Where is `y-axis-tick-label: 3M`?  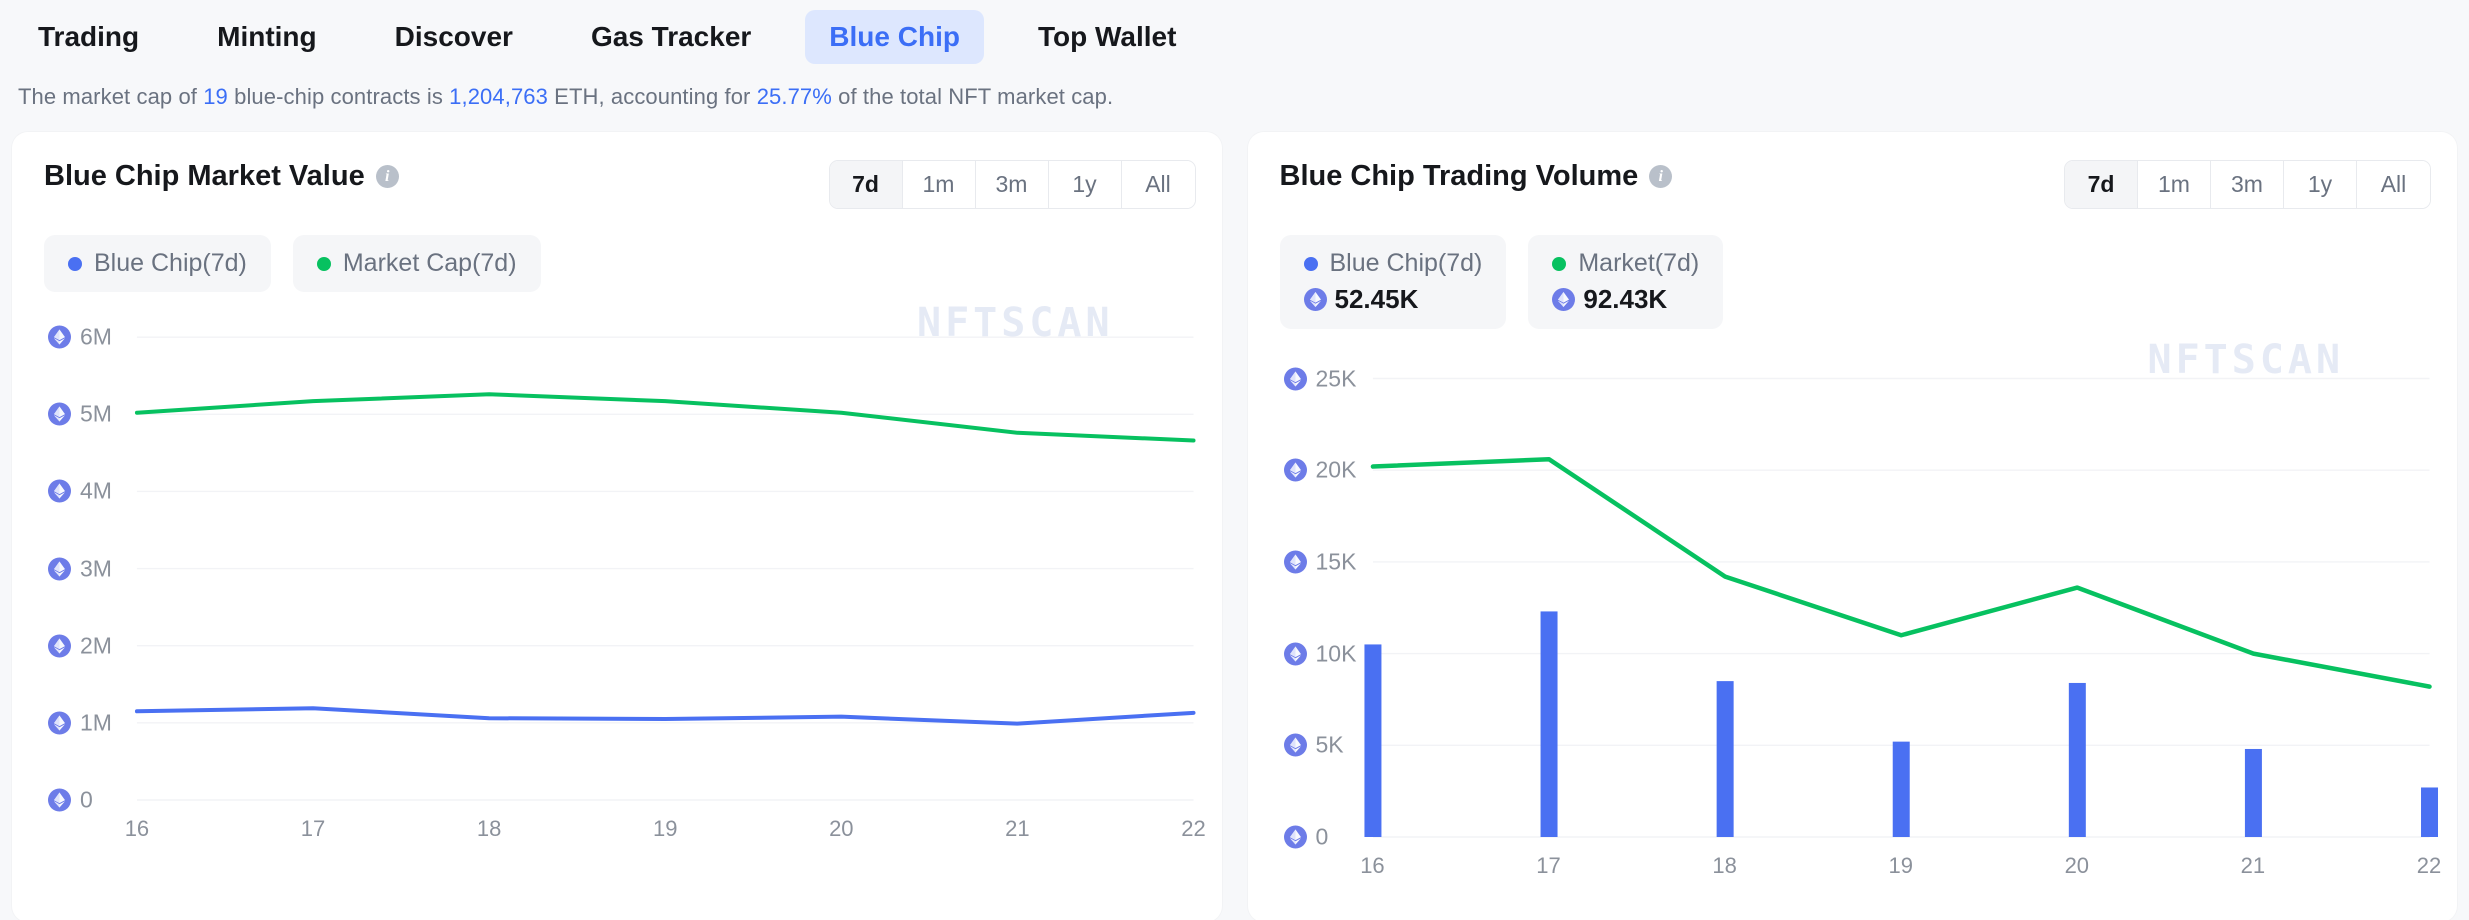 y-axis-tick-label: 3M is located at coordinates (96, 568).